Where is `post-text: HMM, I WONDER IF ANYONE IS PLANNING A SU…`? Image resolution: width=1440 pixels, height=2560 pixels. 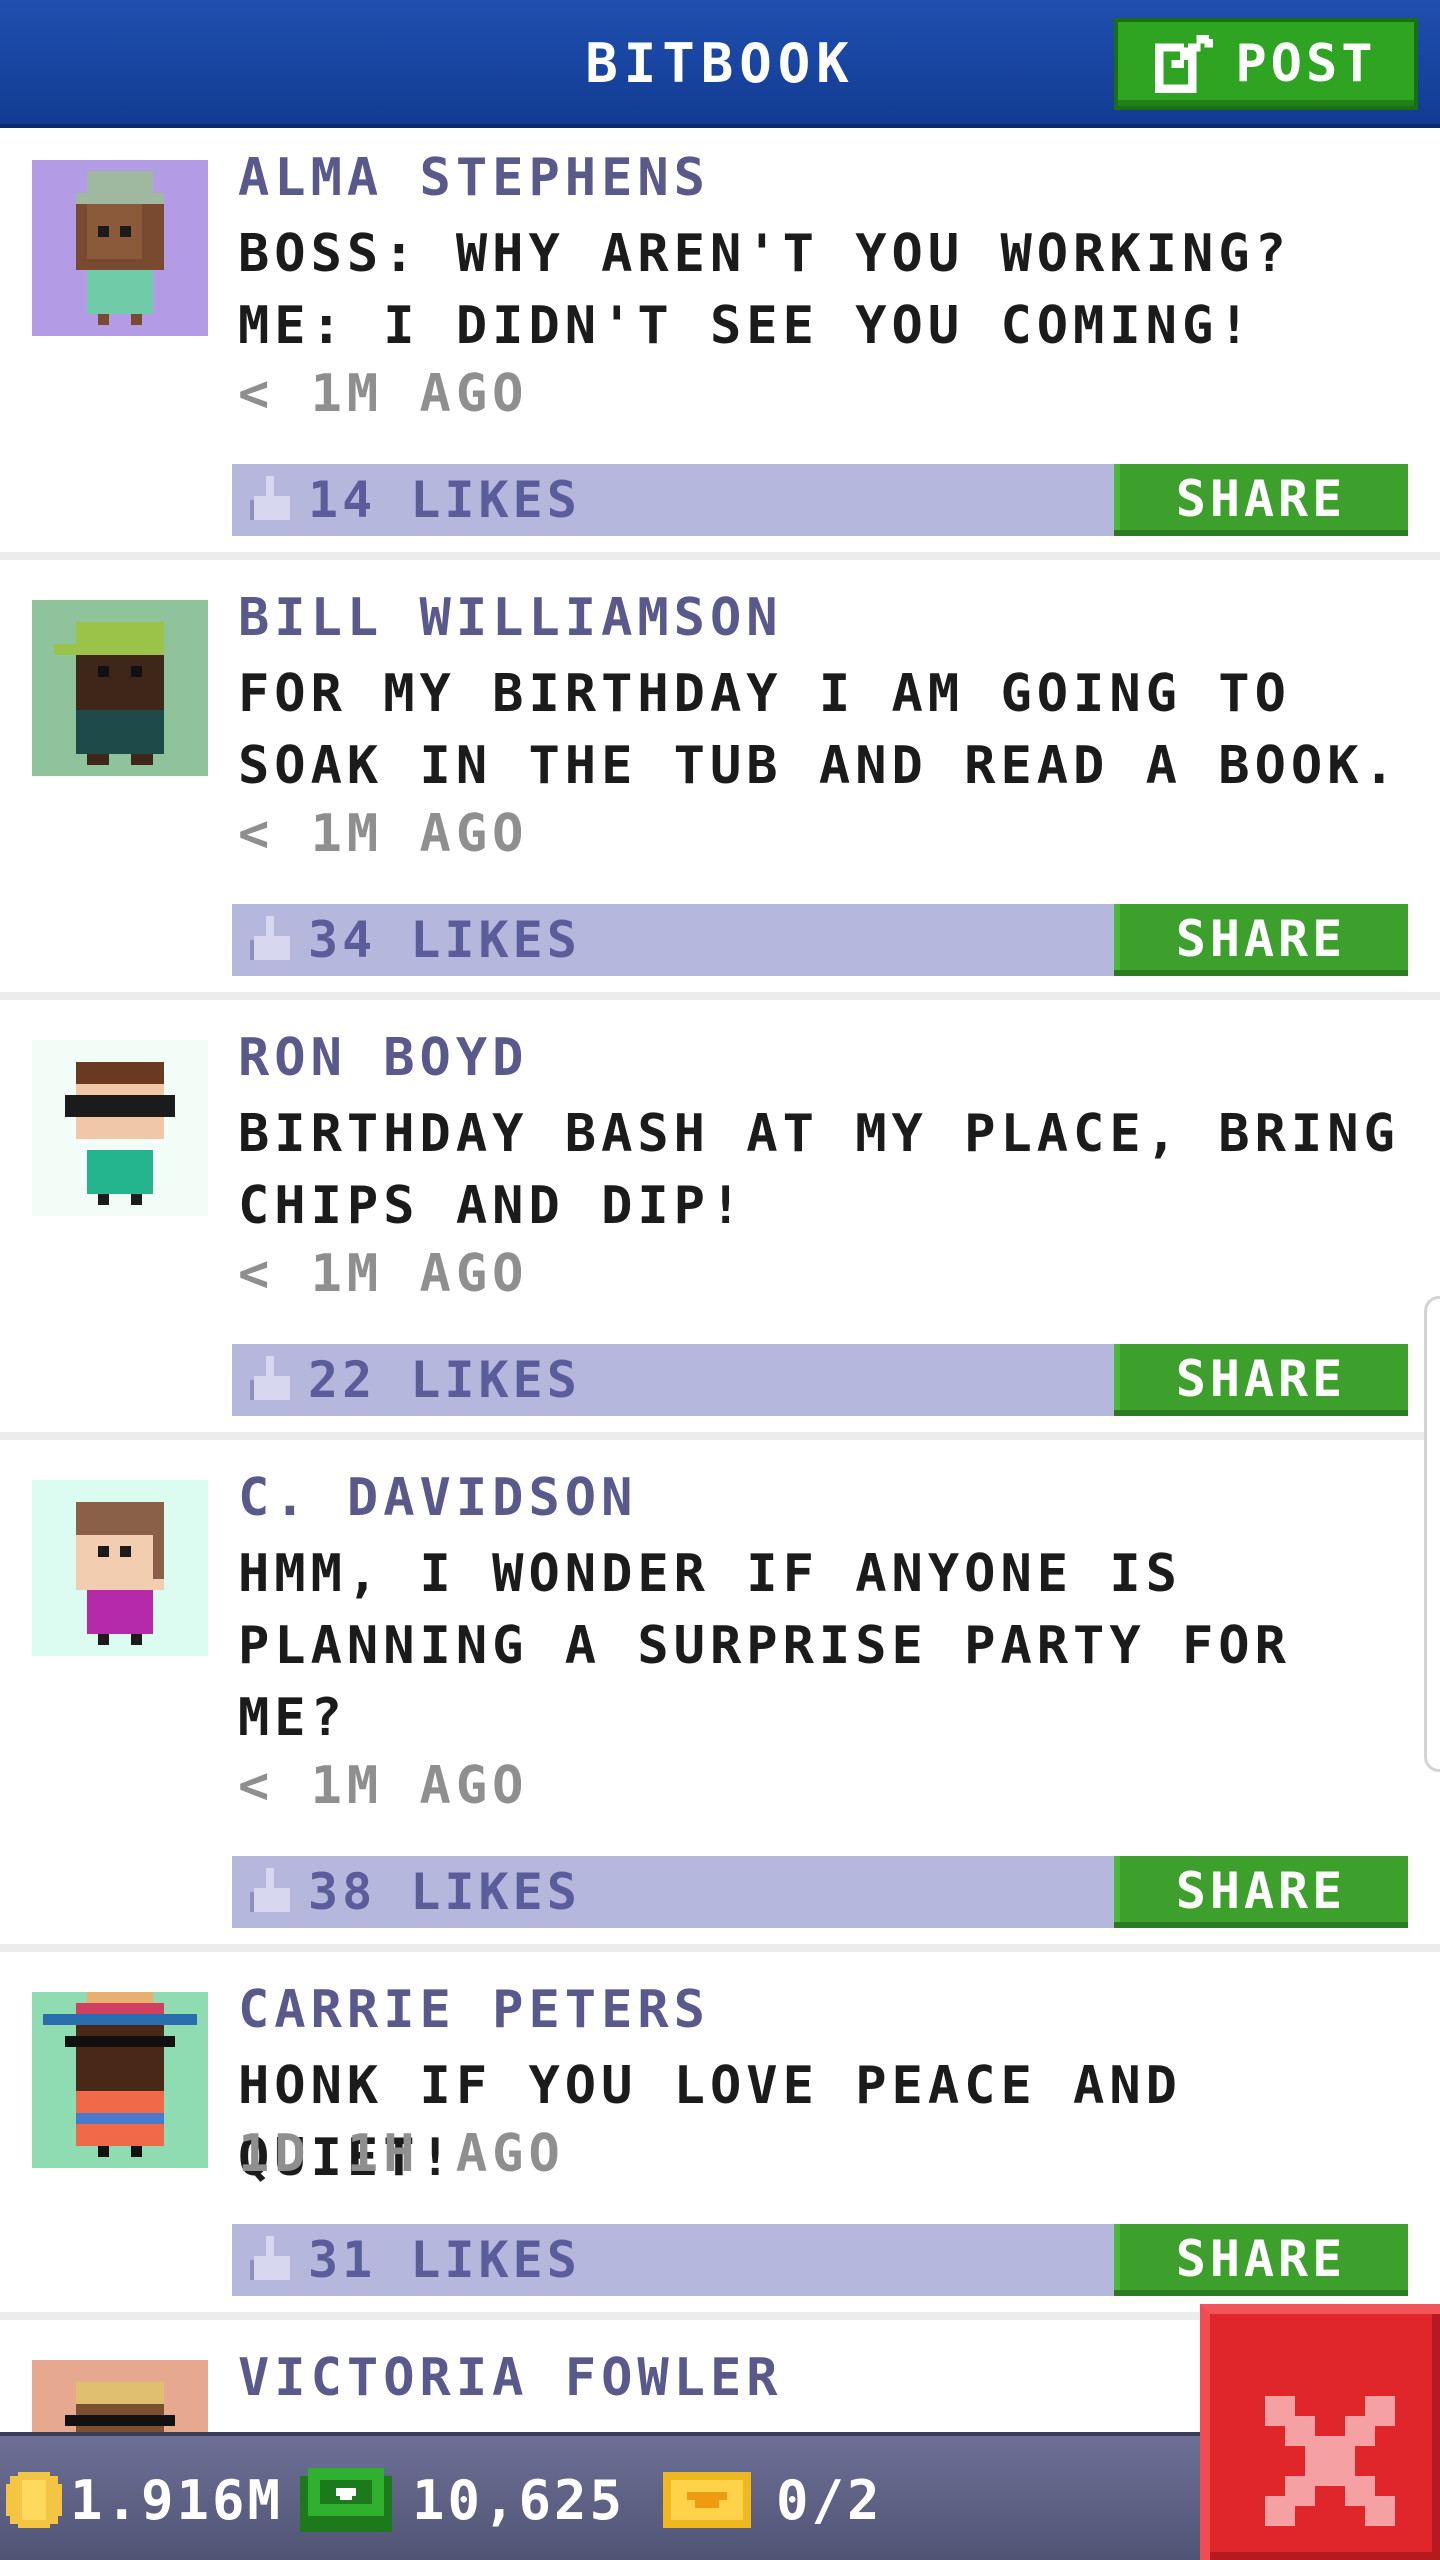 post-text: HMM, I WONDER IF ANYONE IS PLANNING A SU… is located at coordinates (764, 1646).